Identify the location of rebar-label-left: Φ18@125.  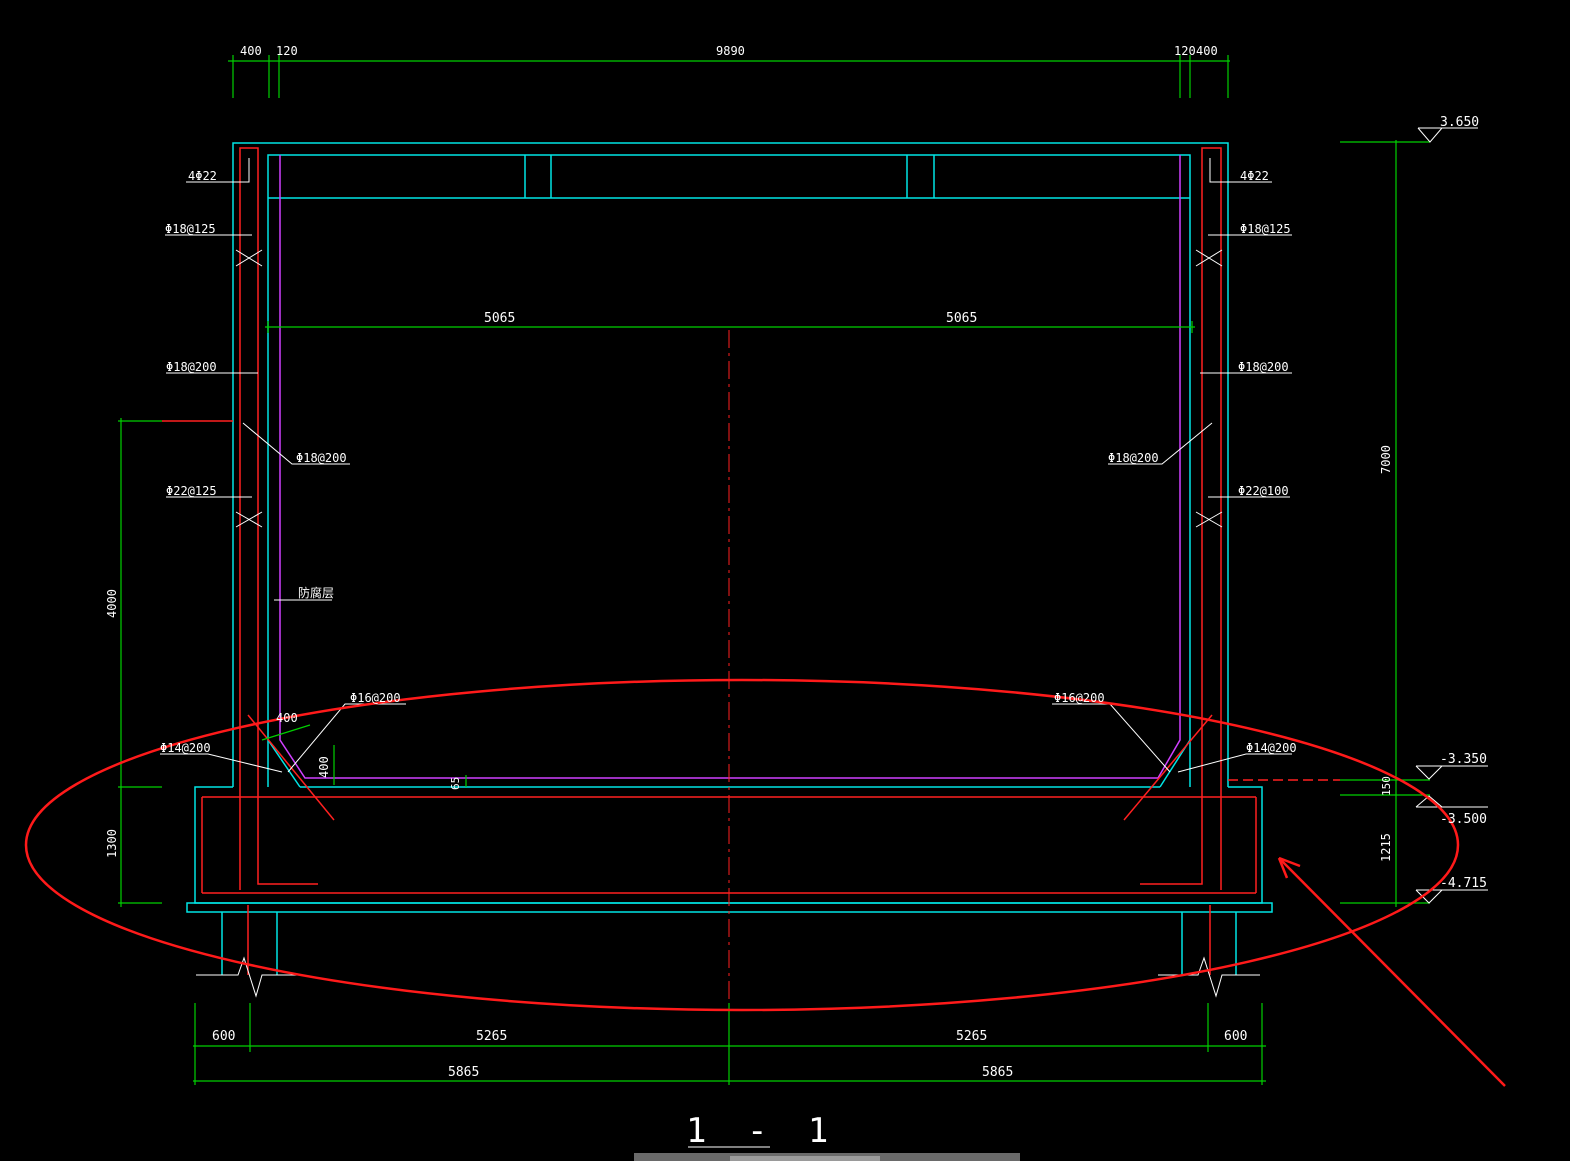
(190, 229).